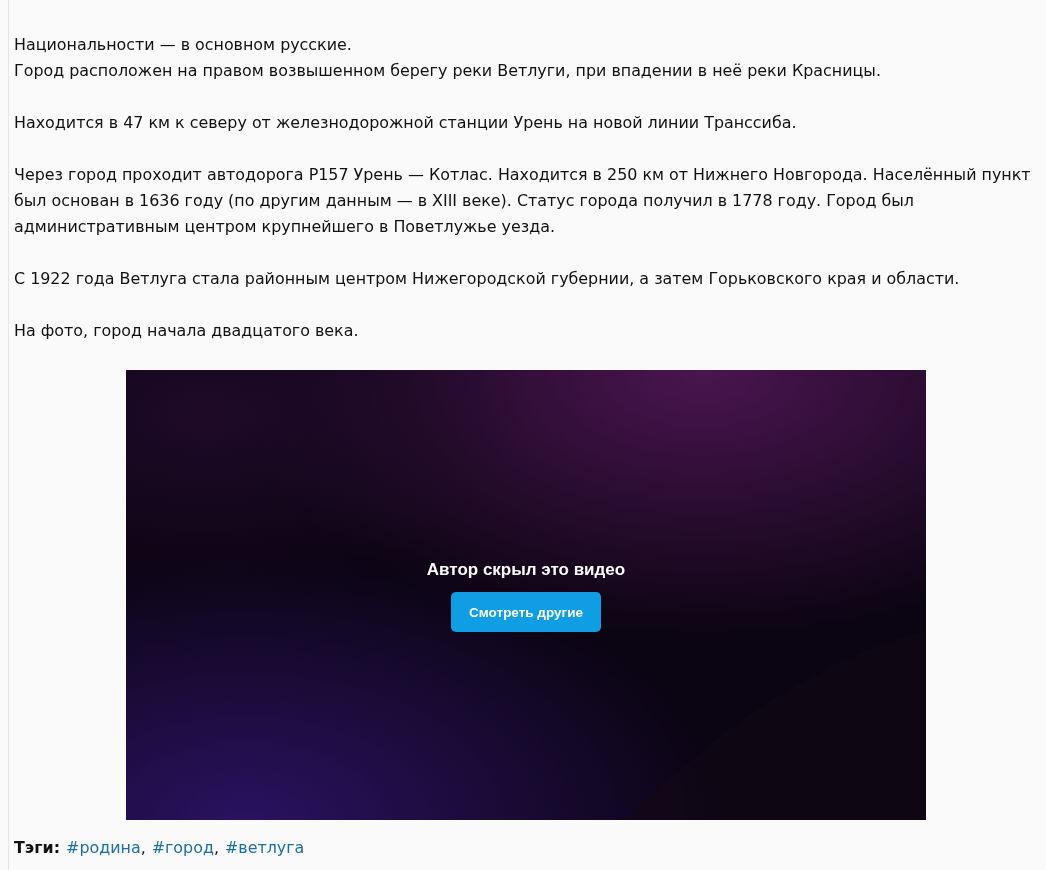  What do you see at coordinates (523, 201) in the screenshot?
I see `paragraph: Через город проходит автодорога Р157 Урень — Котлас. Находится в 250 км от Нижнего Новгорода. Населённый пункт был основан в 1636 году (по другим данным — в XIII веке). Статус города получил в 1778 году. Город был административным центром крупнейшего в Поветлужье уезда.` at bounding box center [523, 201].